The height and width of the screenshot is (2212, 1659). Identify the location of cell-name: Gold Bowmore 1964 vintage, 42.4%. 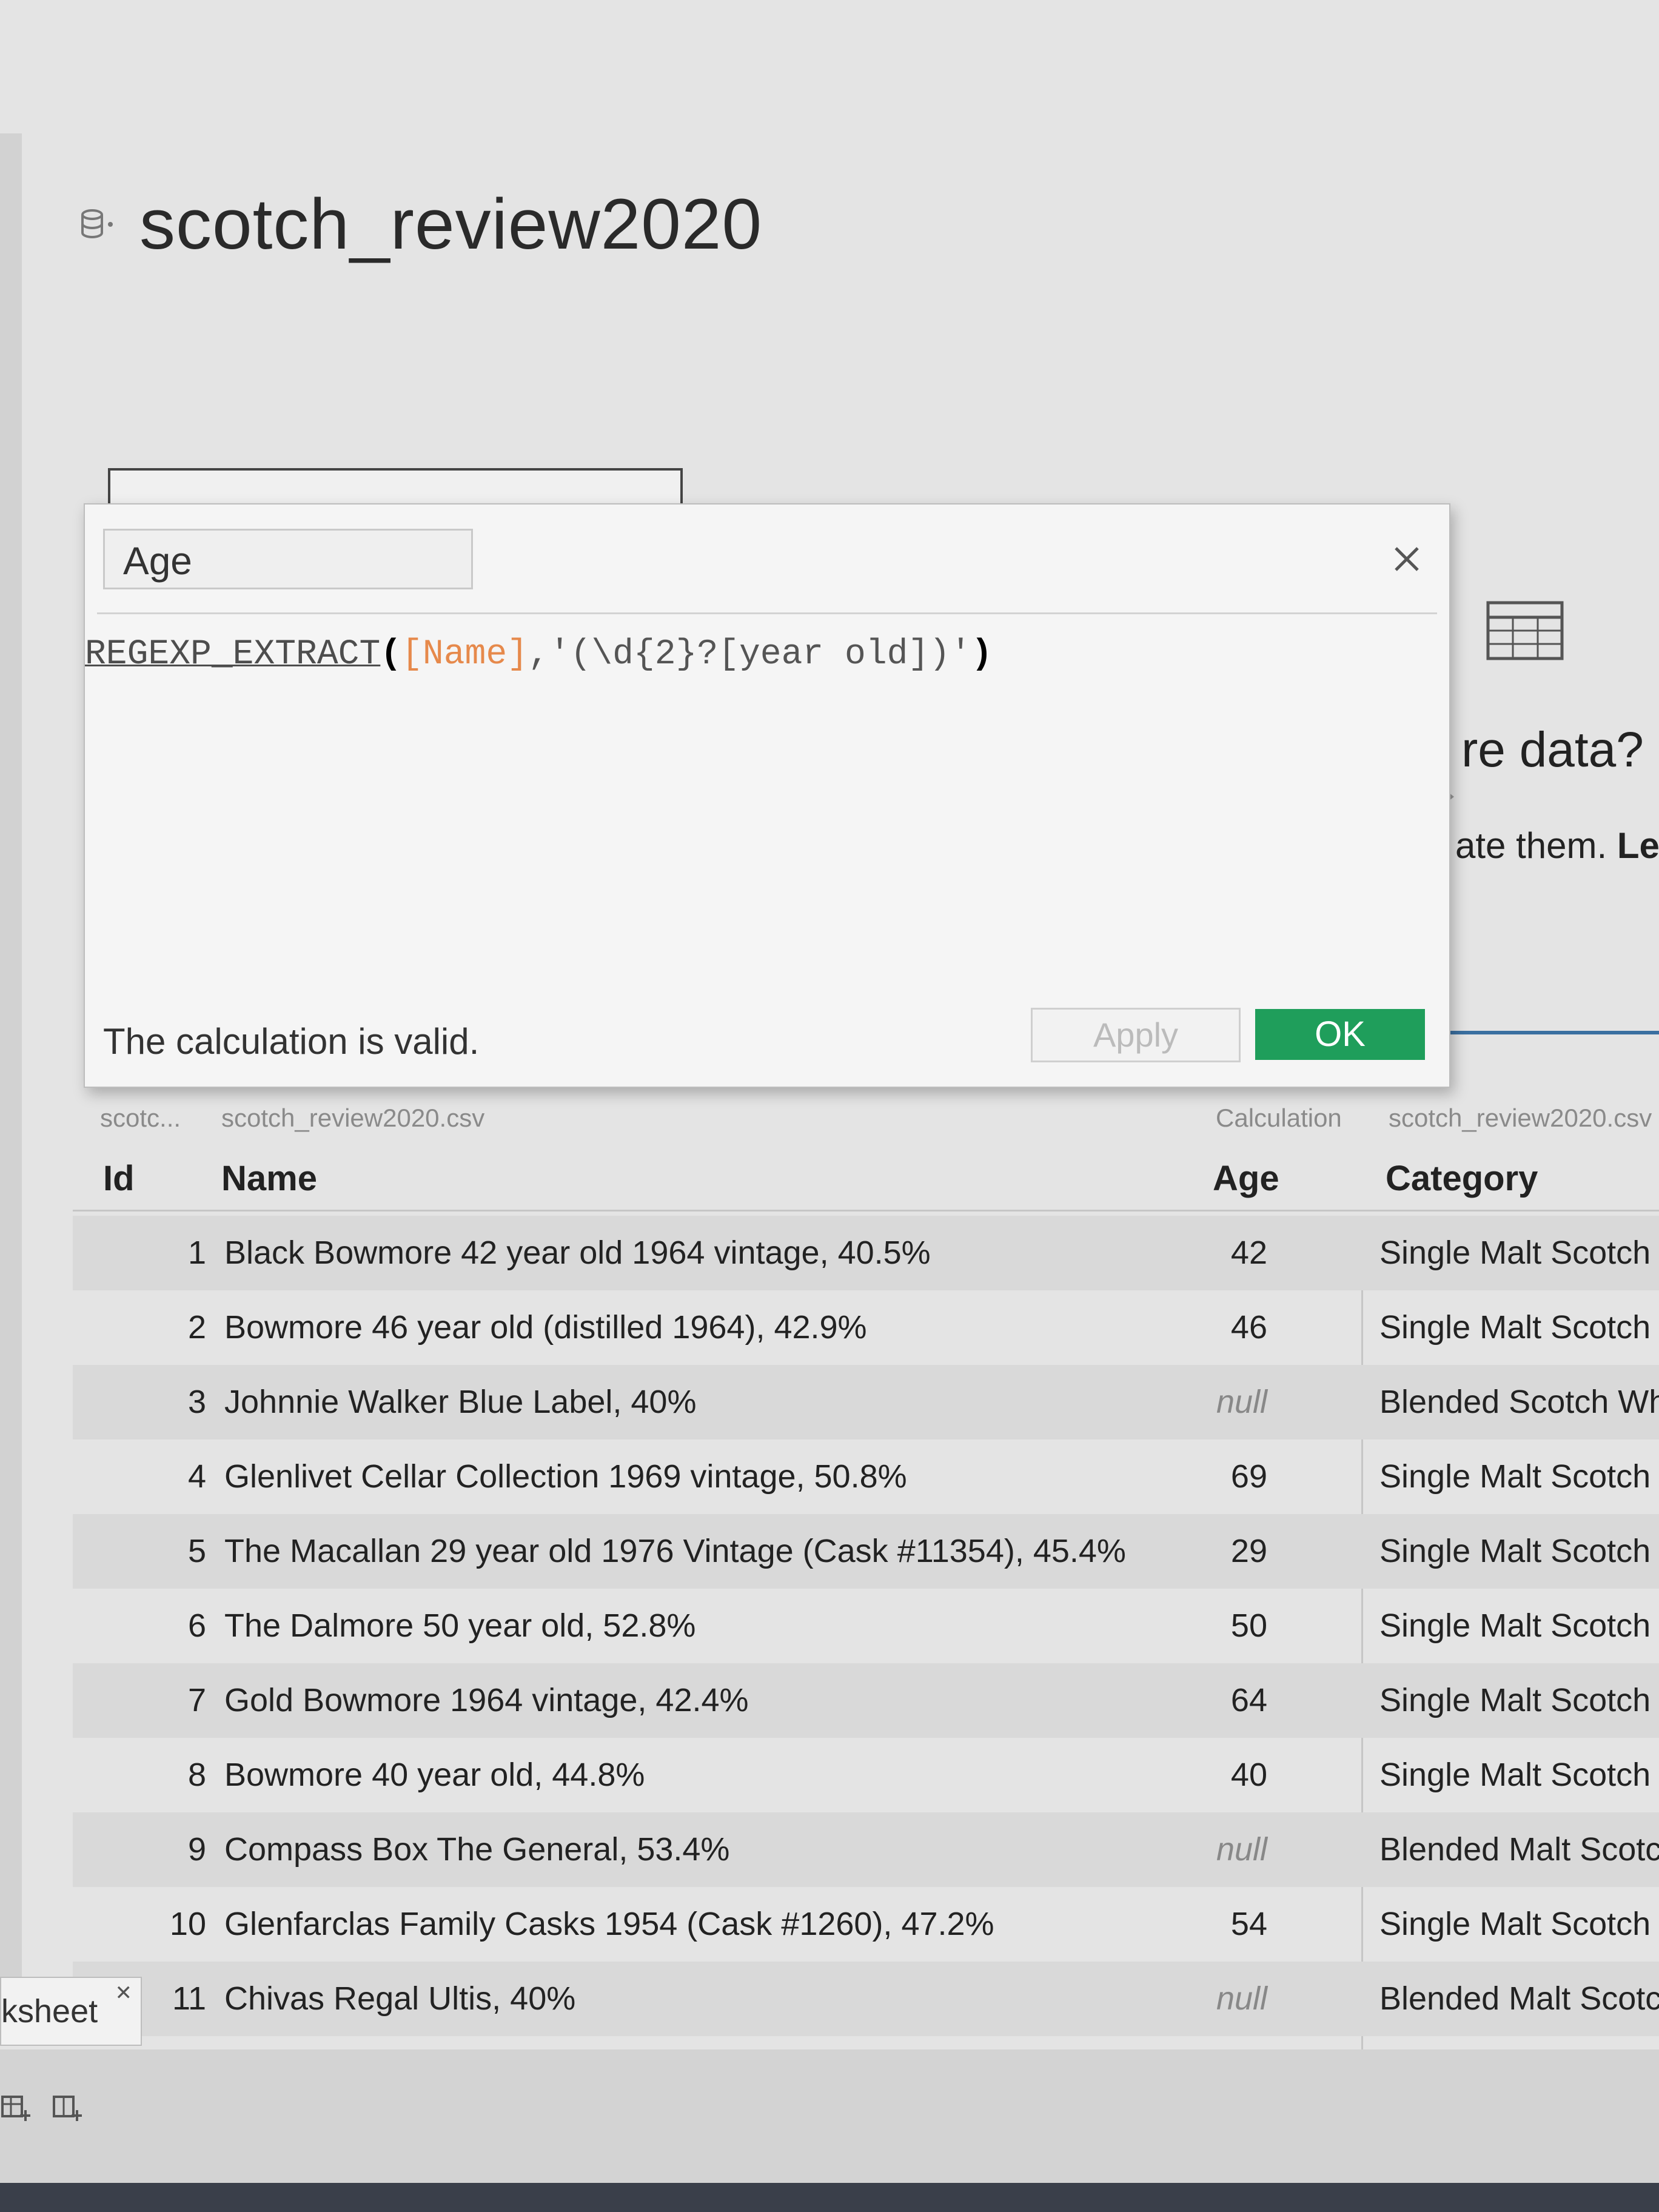
(486, 1700).